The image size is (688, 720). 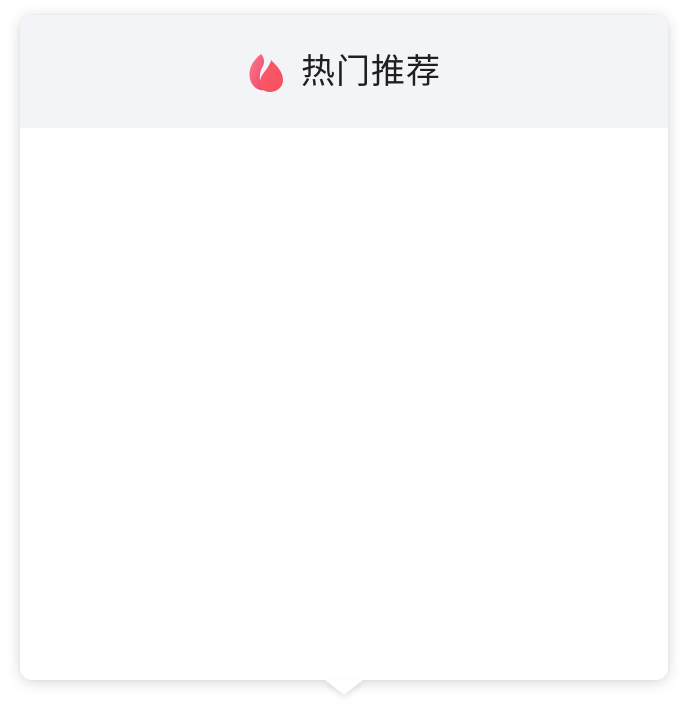 What do you see at coordinates (344, 687) in the screenshot?
I see `popover-arrow` at bounding box center [344, 687].